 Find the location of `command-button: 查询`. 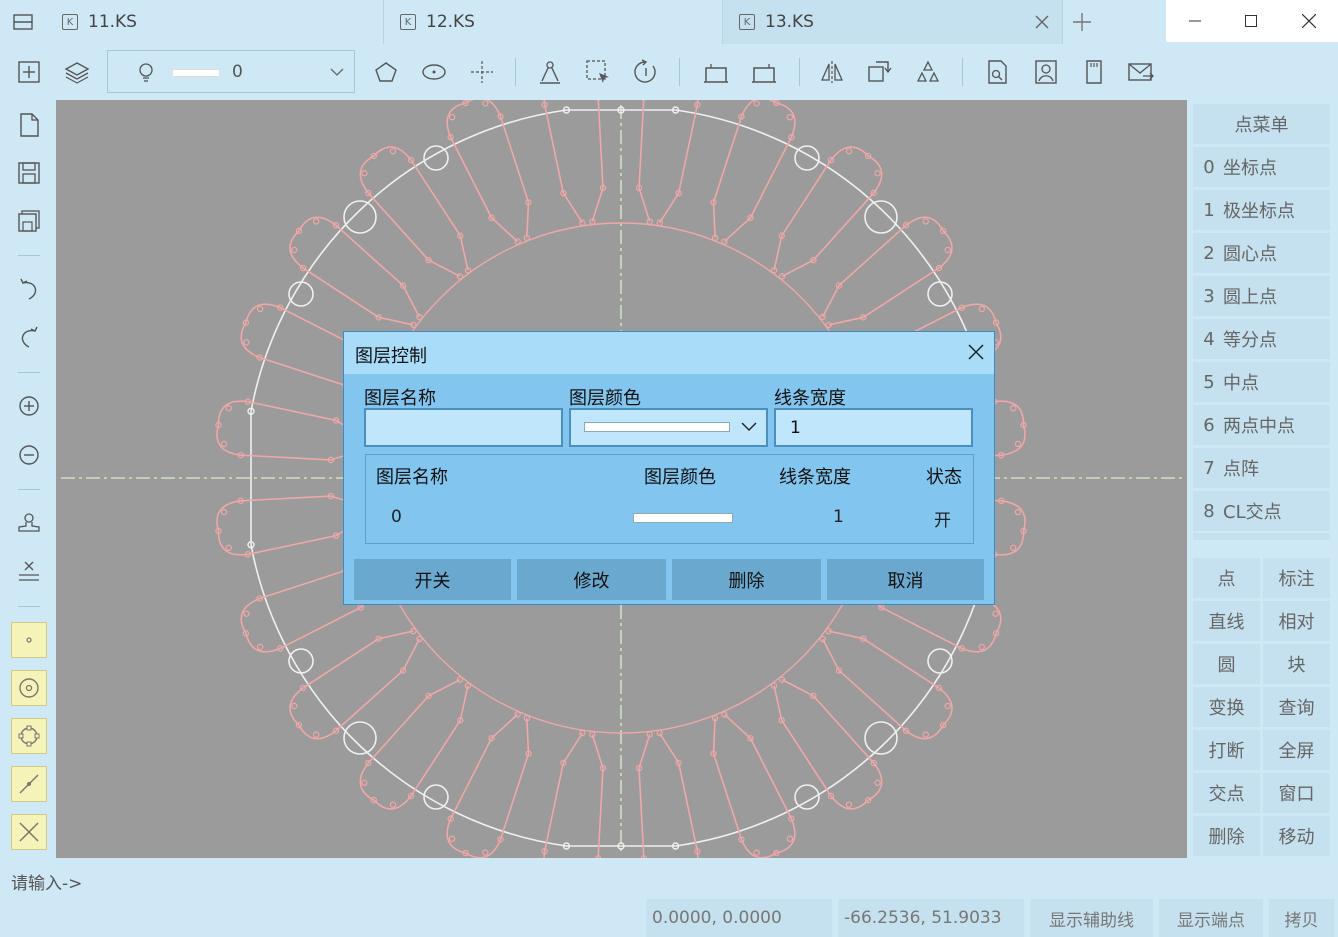

command-button: 查询 is located at coordinates (1296, 707).